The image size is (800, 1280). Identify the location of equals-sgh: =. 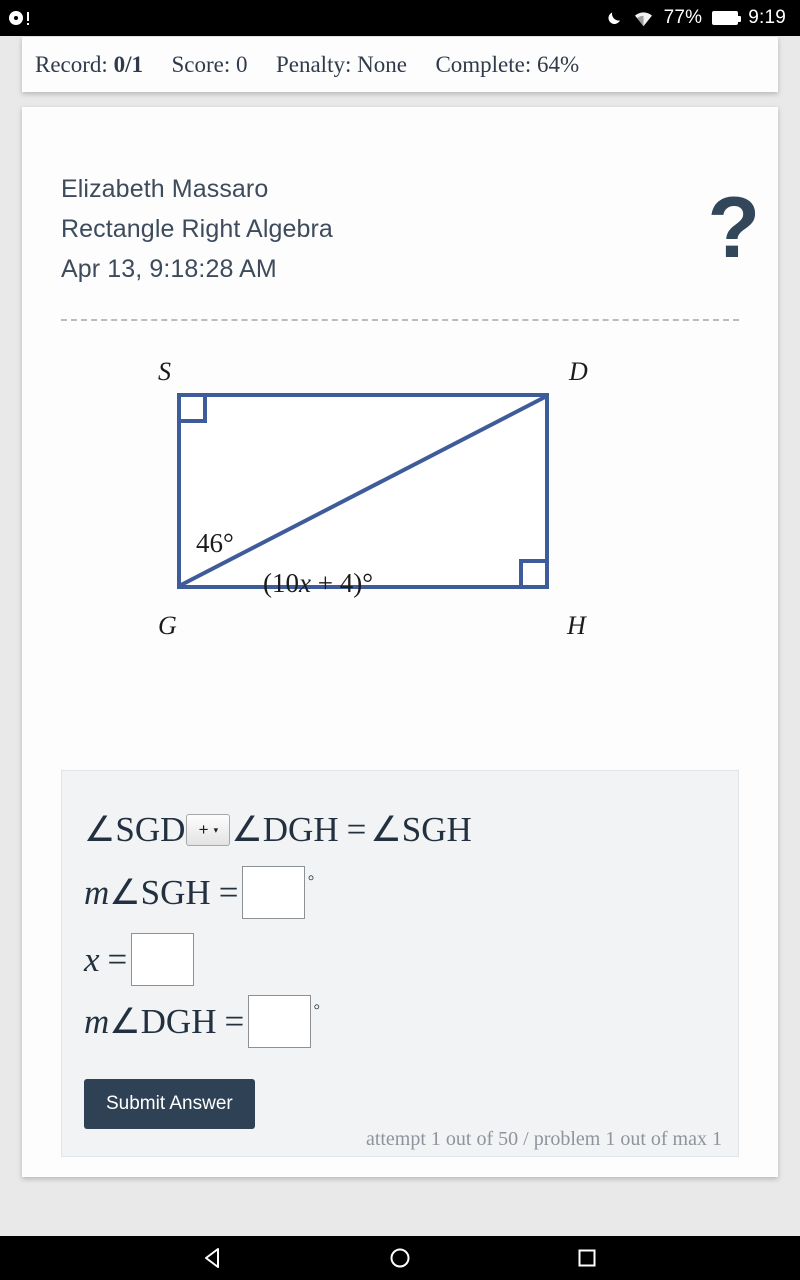
(228, 892).